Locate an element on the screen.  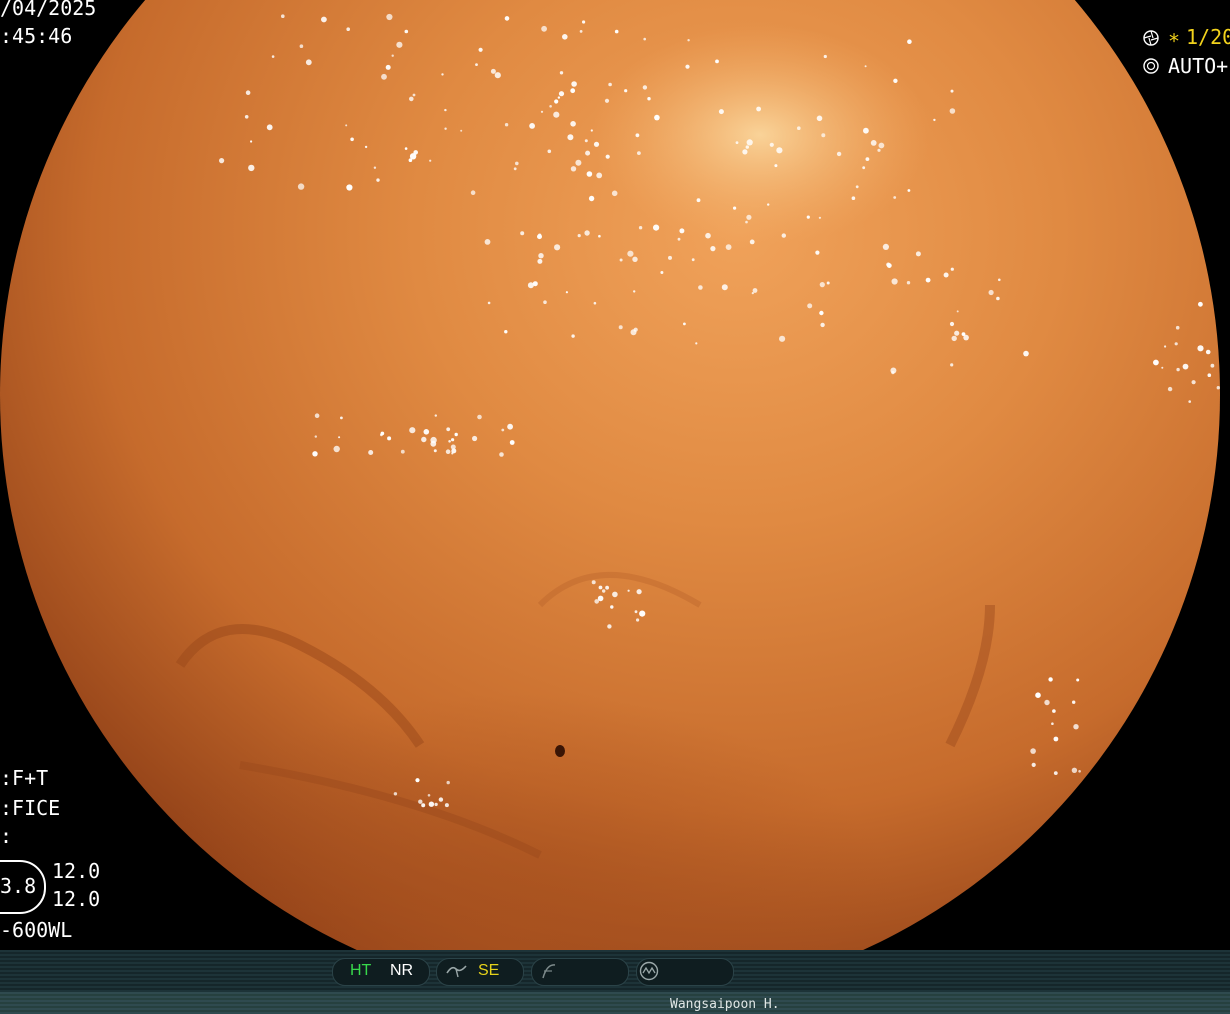
ht-nr-pill is located at coordinates (381, 972).